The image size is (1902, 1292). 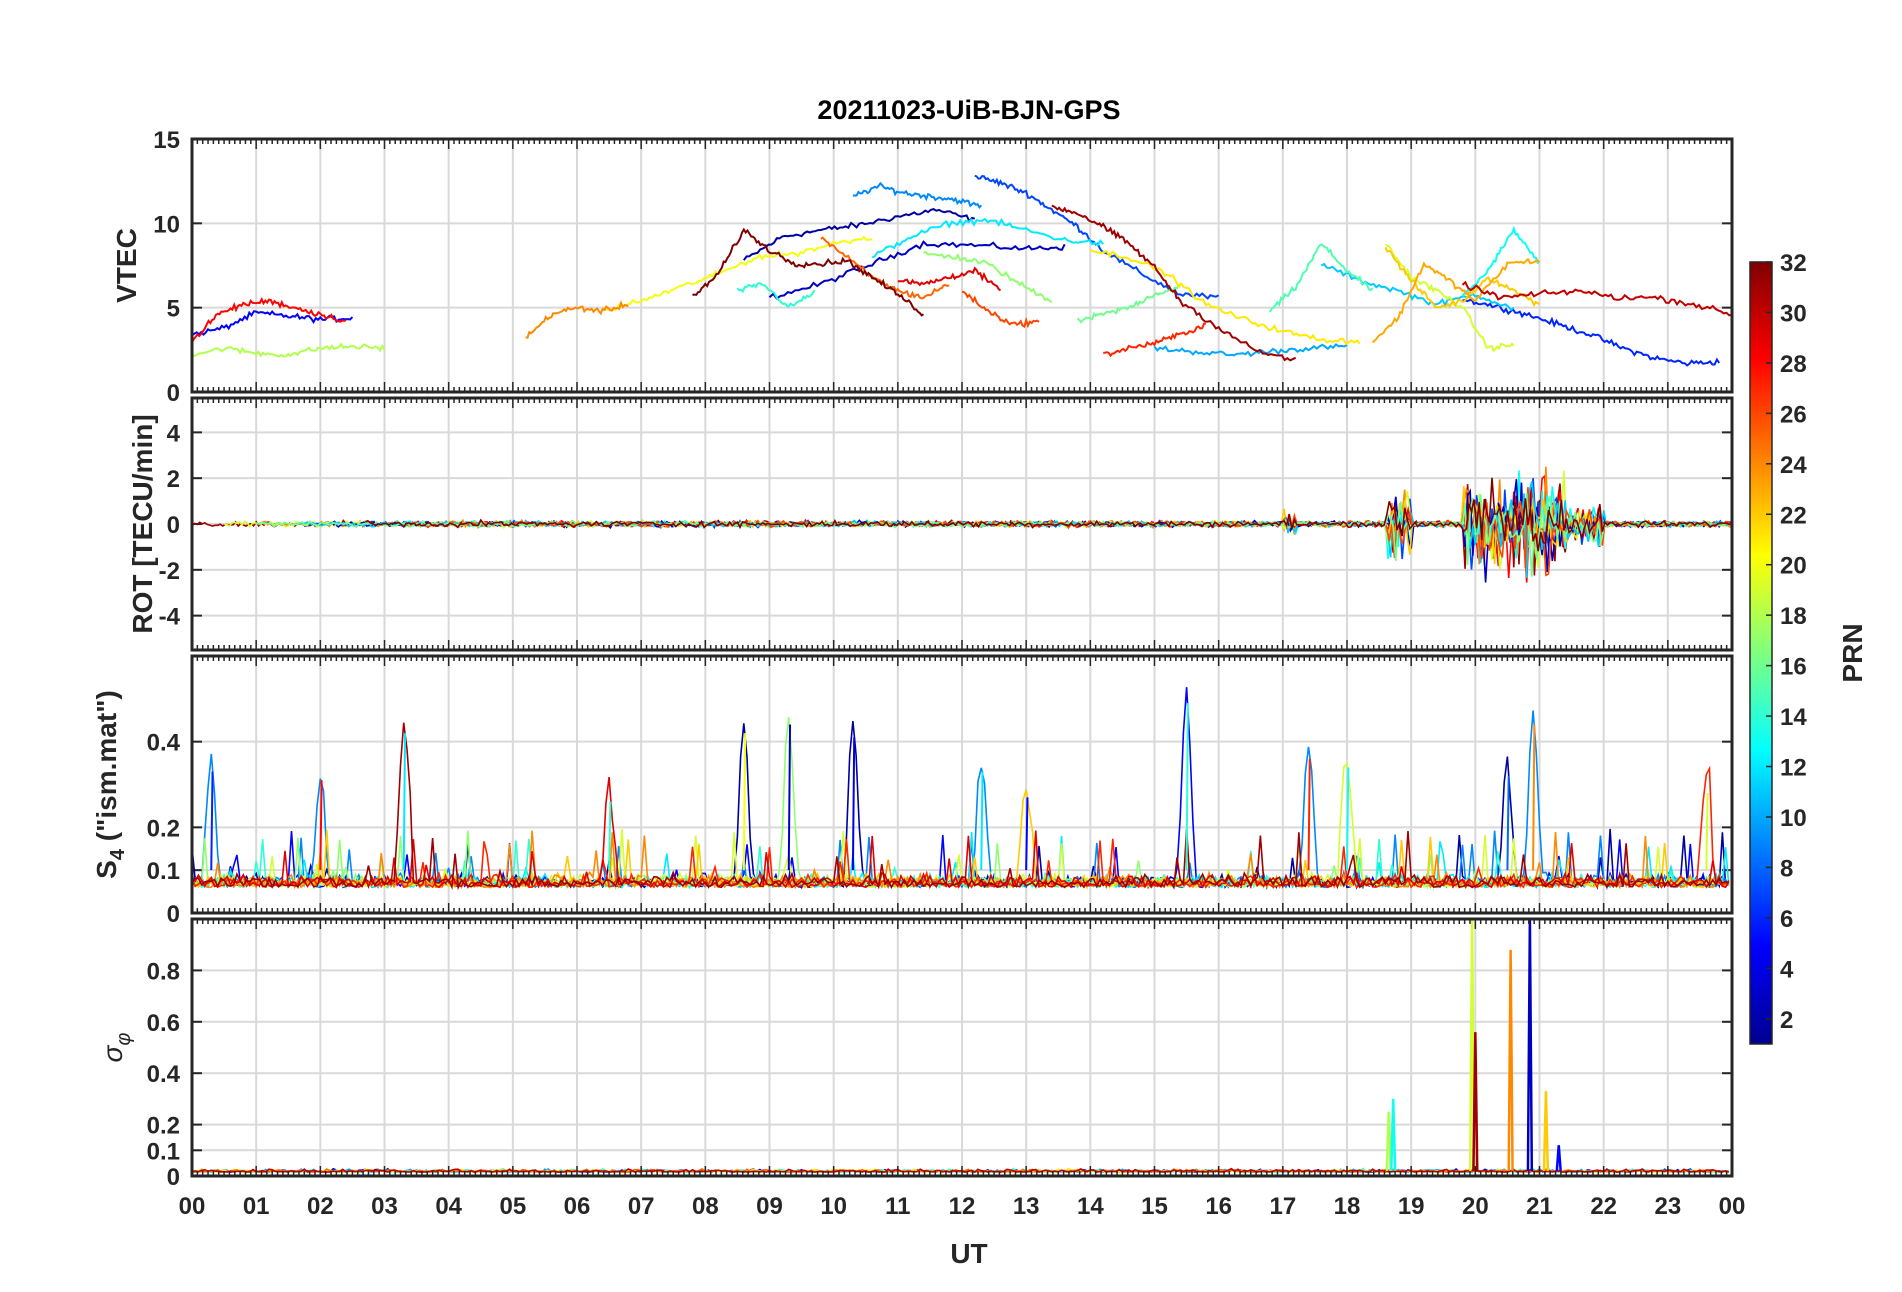 What do you see at coordinates (163, 971) in the screenshot?
I see `y-tick-label: 0.8` at bounding box center [163, 971].